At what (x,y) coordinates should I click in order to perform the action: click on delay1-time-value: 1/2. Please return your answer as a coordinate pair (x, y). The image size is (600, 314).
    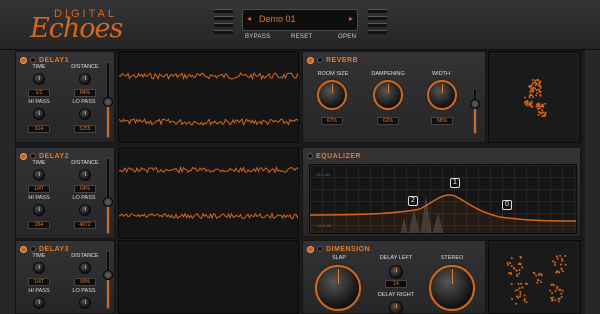
    Looking at the image, I should click on (39, 93).